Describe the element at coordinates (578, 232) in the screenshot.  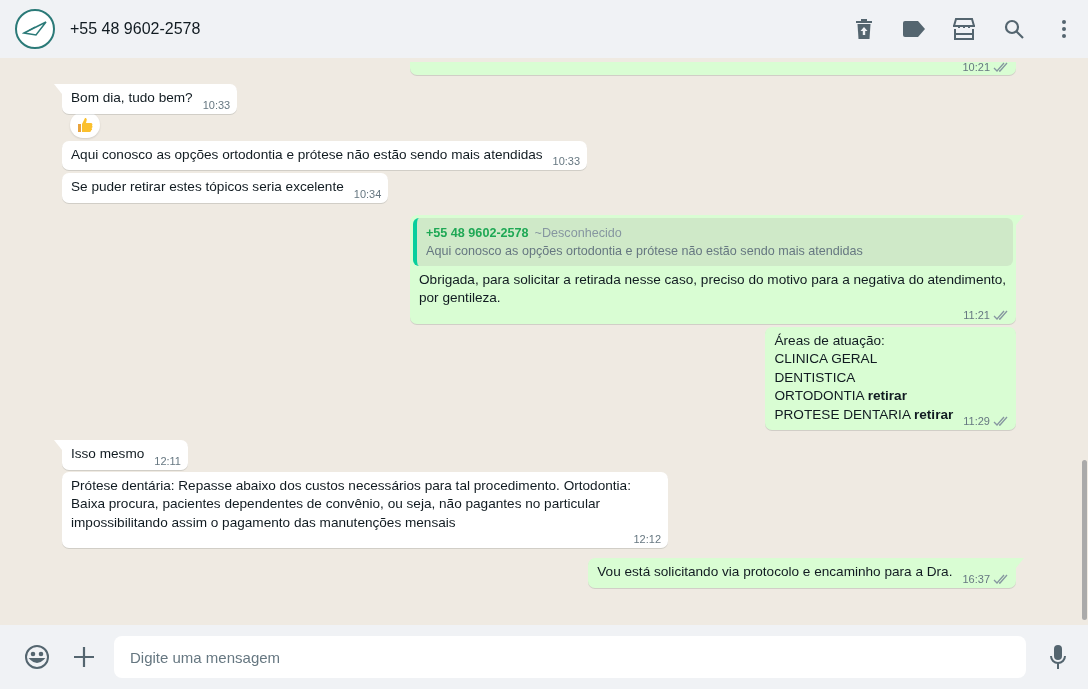
I see `quoted-author-note: ~Desconhecido` at that location.